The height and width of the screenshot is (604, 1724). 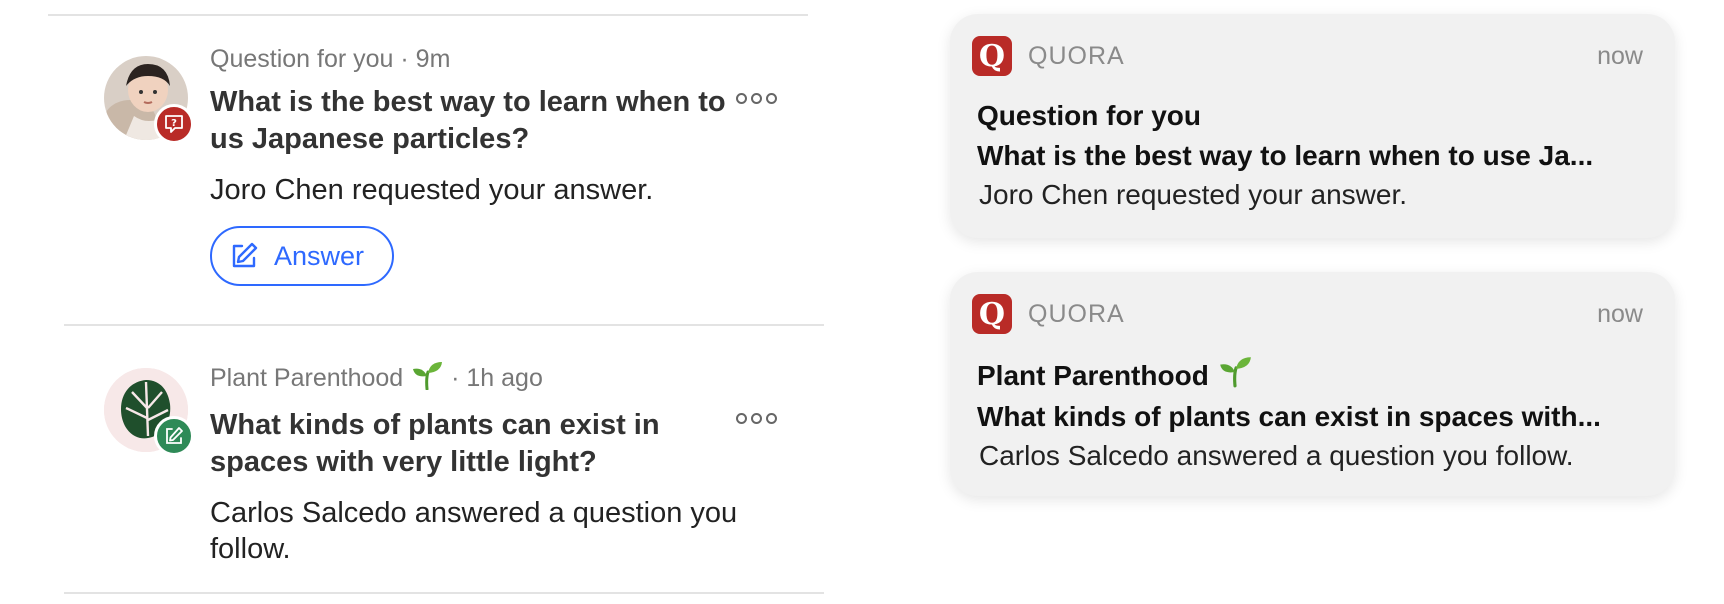 I want to click on feed-time-label: · 9m, so click(x=425, y=59).